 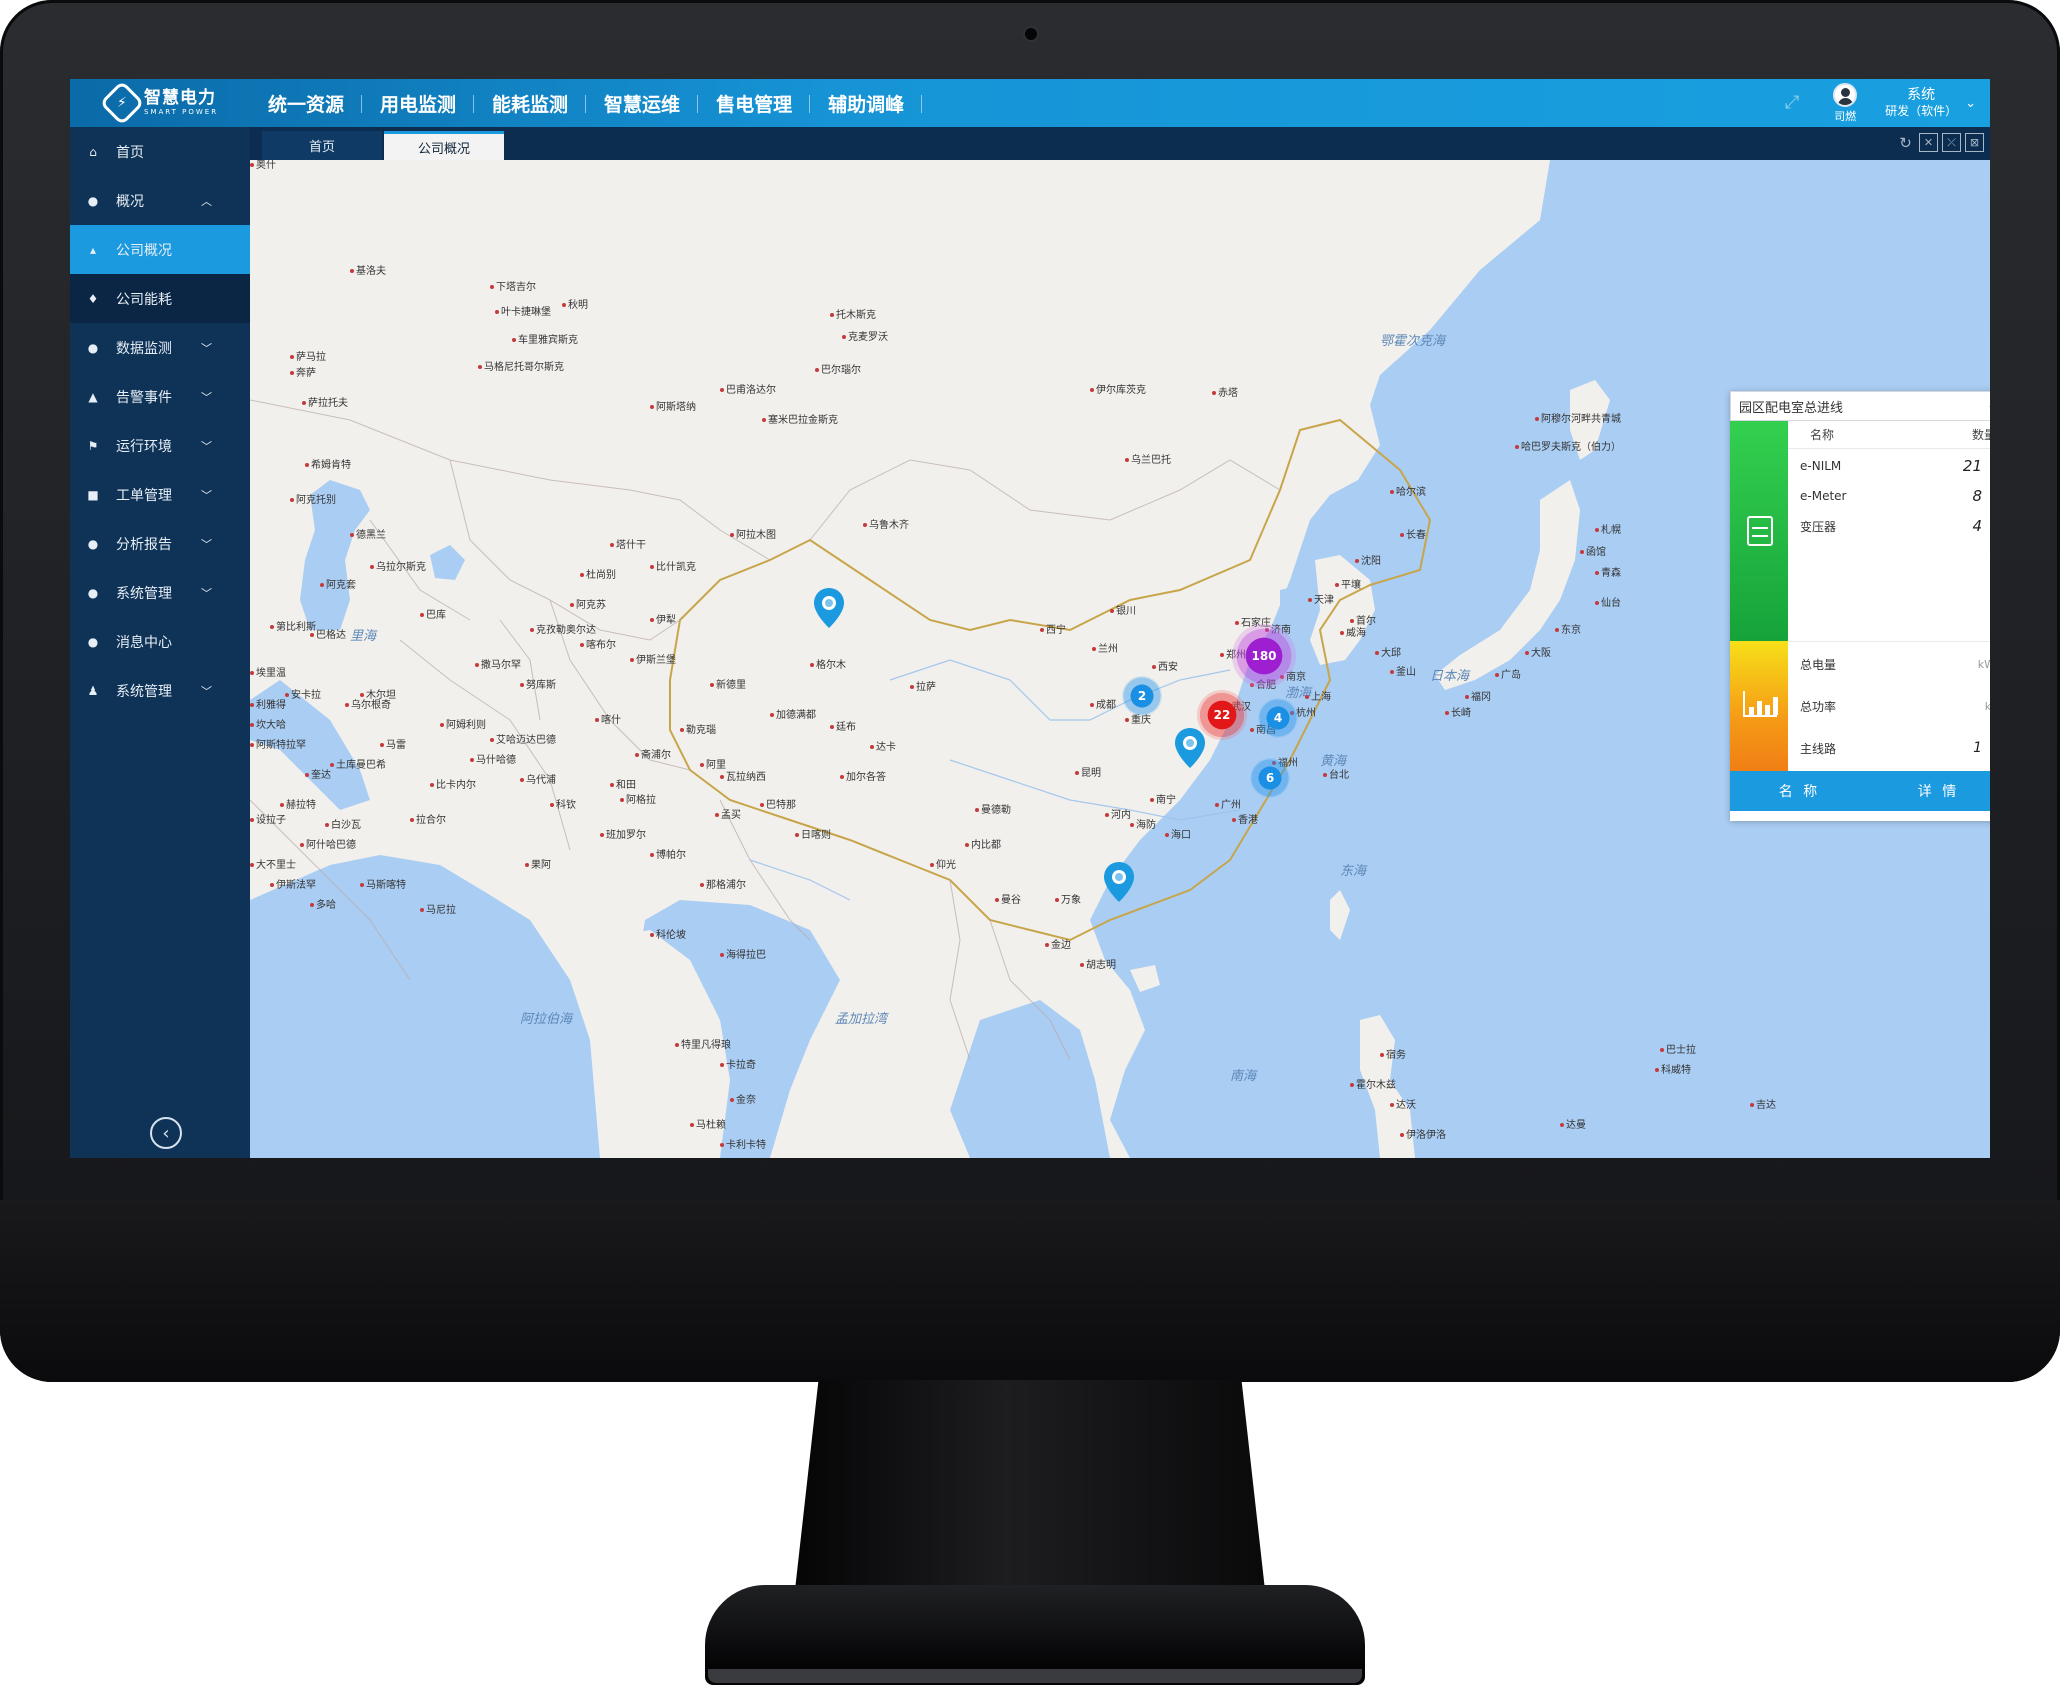 What do you see at coordinates (322, 145) in the screenshot?
I see `tab-home: 首页` at bounding box center [322, 145].